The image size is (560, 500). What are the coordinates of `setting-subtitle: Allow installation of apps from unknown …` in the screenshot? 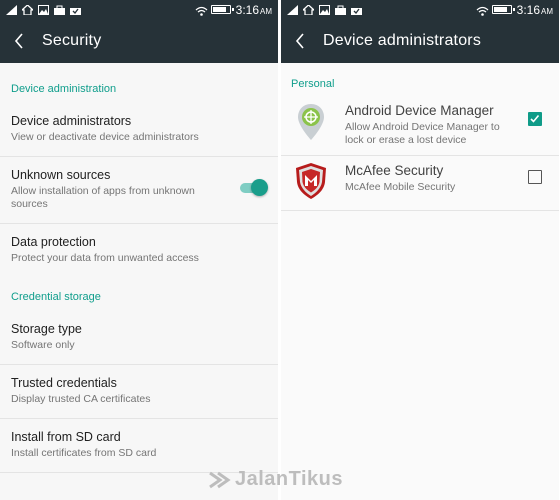 It's located at (103, 197).